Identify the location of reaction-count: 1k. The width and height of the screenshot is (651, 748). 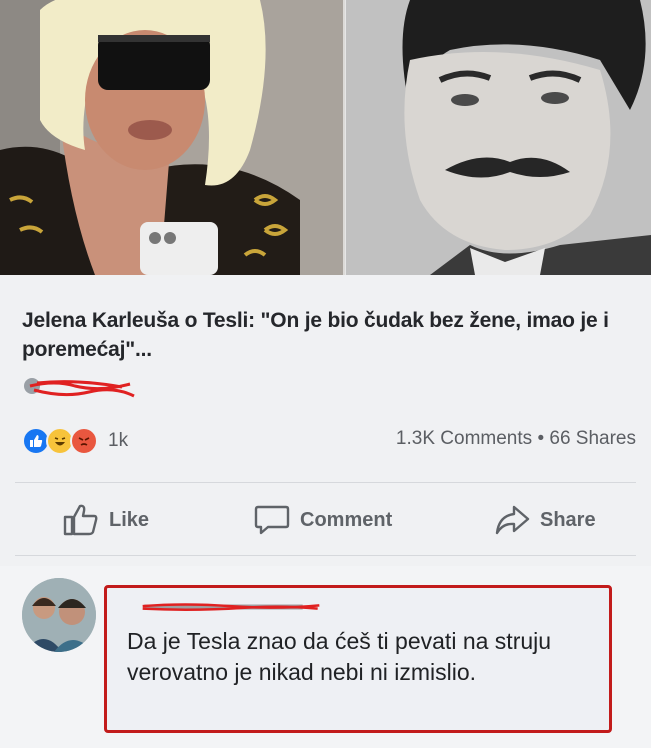
(118, 441).